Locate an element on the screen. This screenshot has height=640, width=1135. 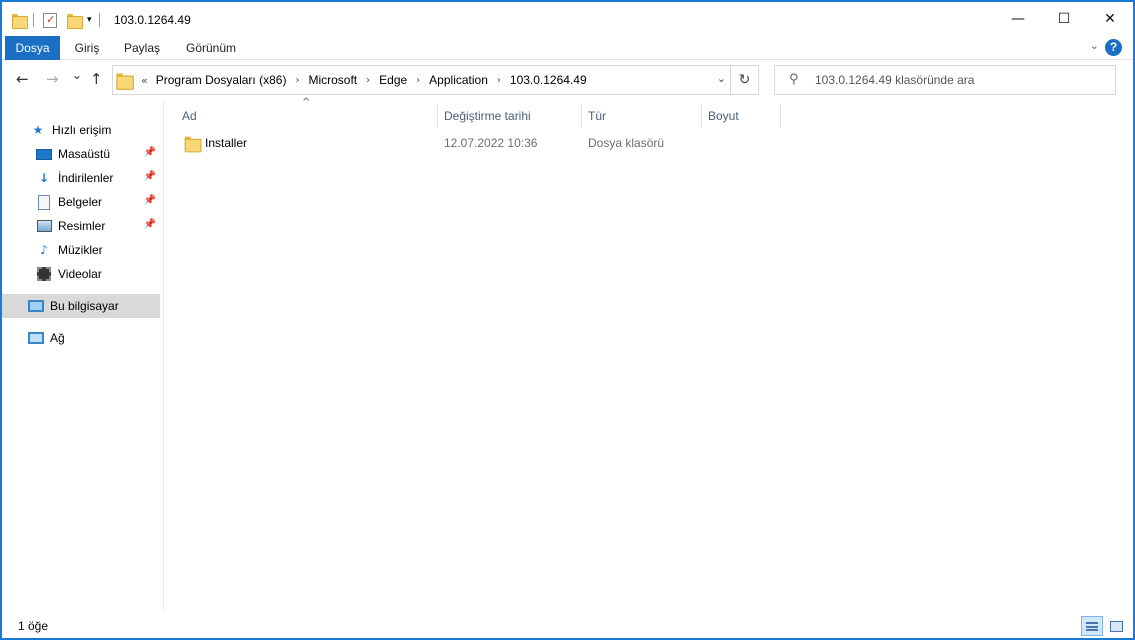
sidebar-item-label: Ağ is located at coordinates (57, 338).